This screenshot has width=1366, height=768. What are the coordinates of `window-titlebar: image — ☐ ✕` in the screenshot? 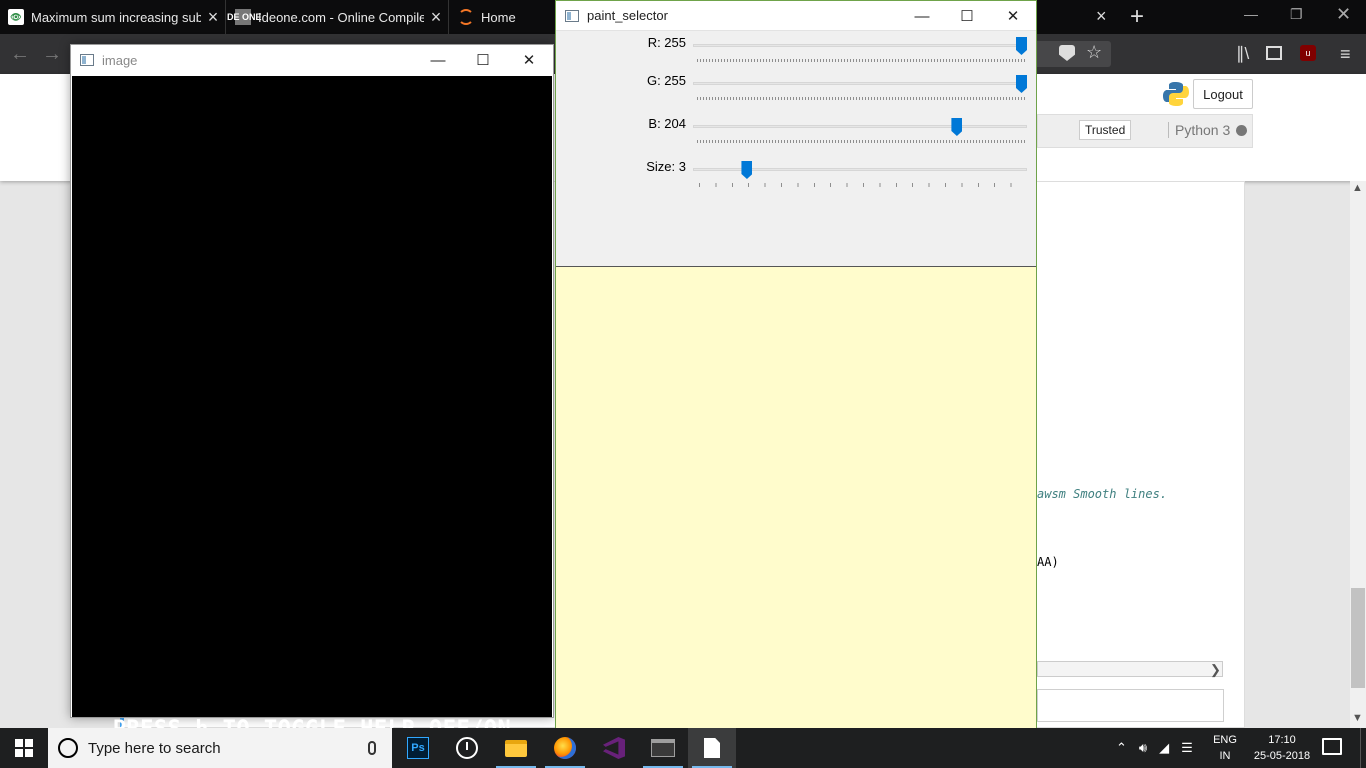 It's located at (312, 60).